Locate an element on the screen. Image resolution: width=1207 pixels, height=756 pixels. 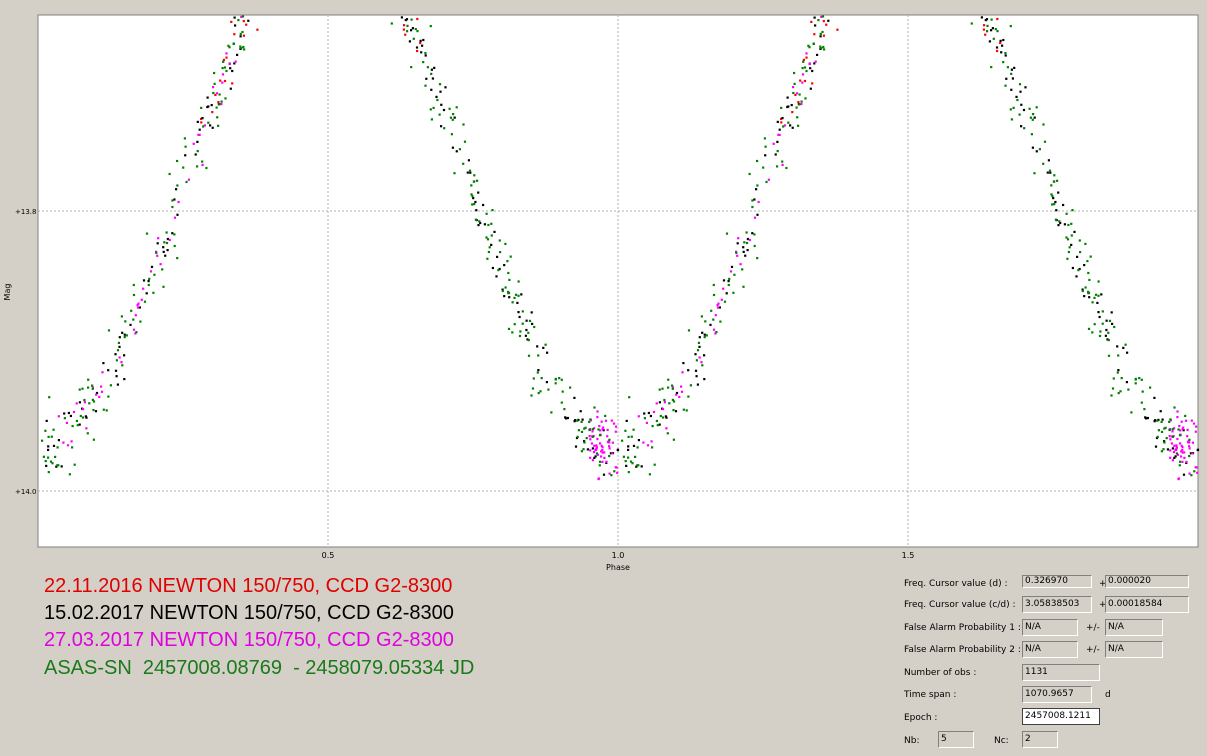
fap2-field: N/A is located at coordinates (1050, 649).